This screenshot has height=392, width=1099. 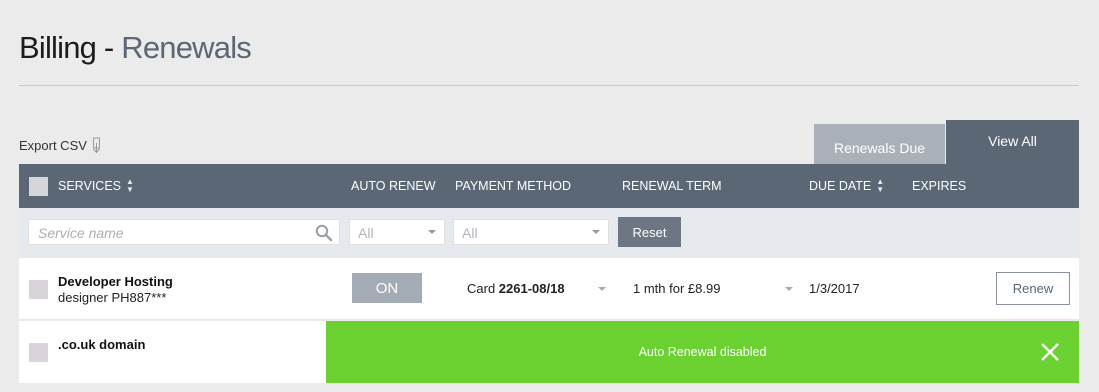 I want to click on service-name: .co.uk domain, so click(x=102, y=344).